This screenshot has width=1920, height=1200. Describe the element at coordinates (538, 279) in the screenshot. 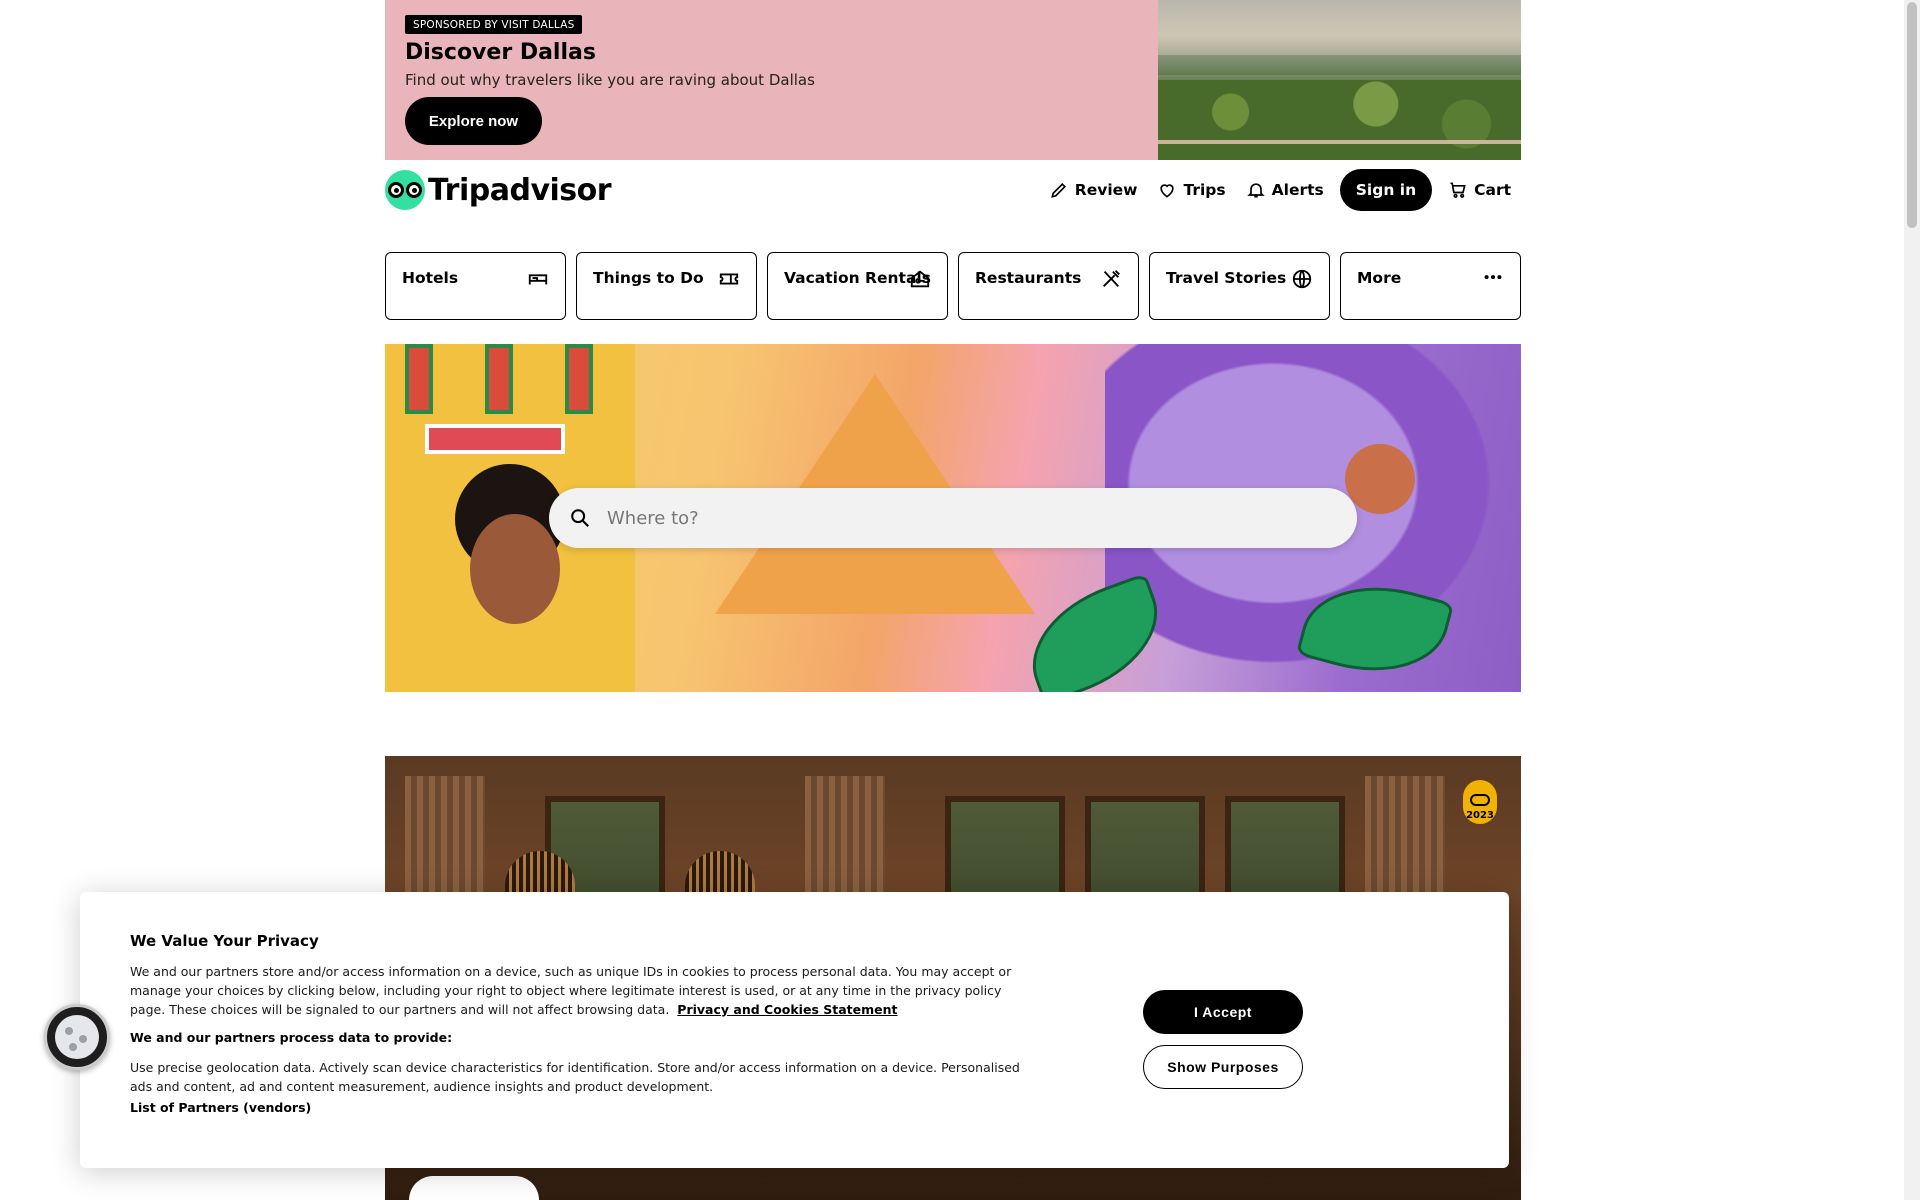

I see `bed-icon` at that location.